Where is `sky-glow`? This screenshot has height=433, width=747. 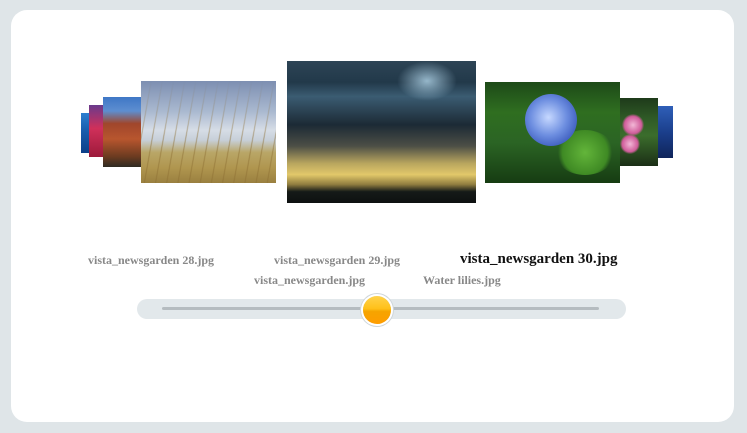 sky-glow is located at coordinates (427, 81).